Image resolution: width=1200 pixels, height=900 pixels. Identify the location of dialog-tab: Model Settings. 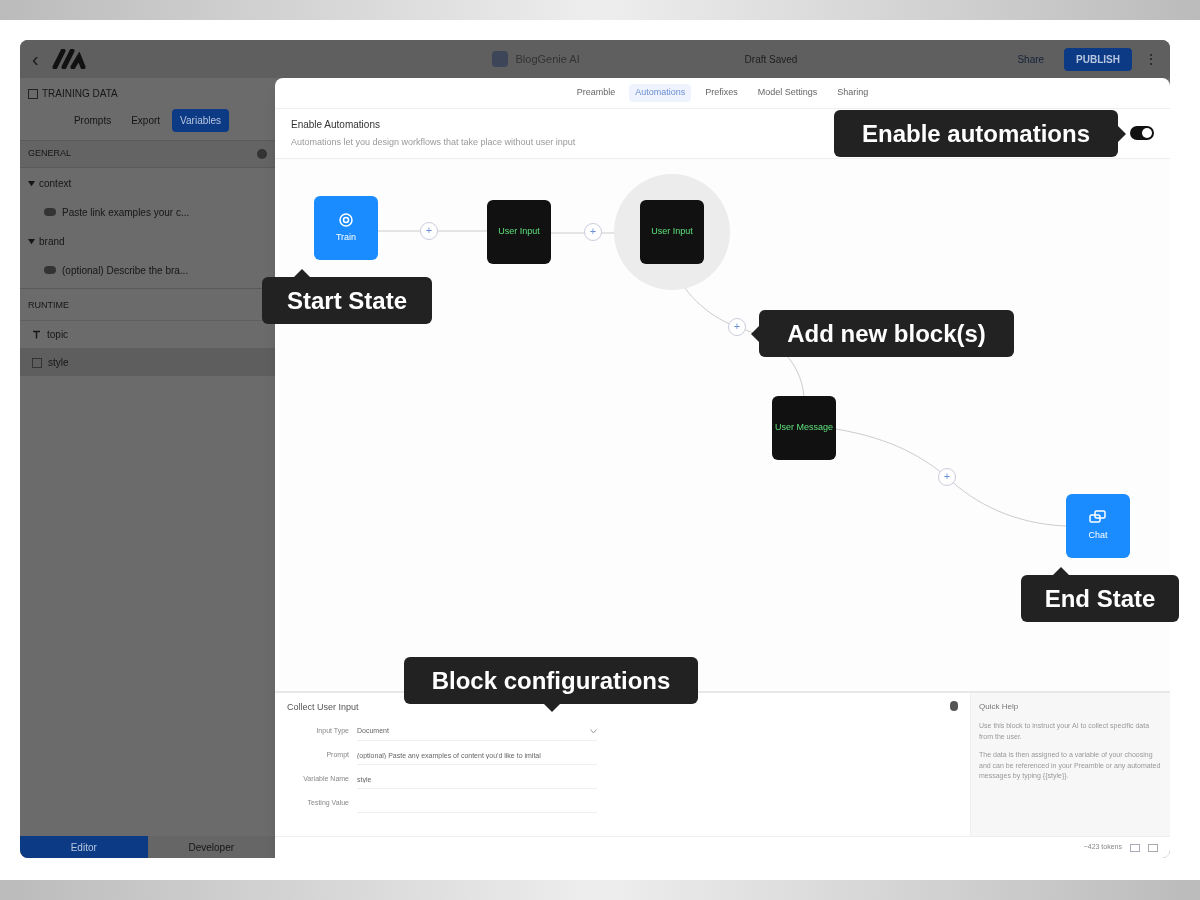
(787, 93).